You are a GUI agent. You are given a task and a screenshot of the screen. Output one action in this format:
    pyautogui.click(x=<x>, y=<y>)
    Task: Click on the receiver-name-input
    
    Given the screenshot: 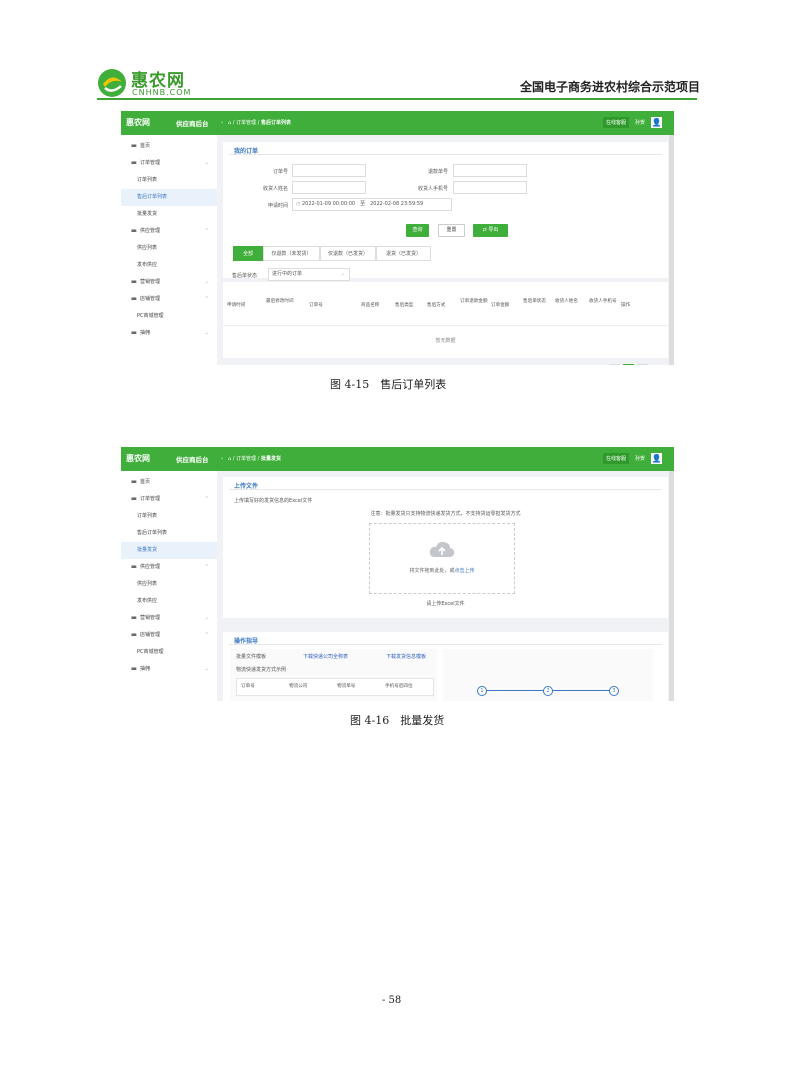 What is the action you would take?
    pyautogui.click(x=329, y=187)
    